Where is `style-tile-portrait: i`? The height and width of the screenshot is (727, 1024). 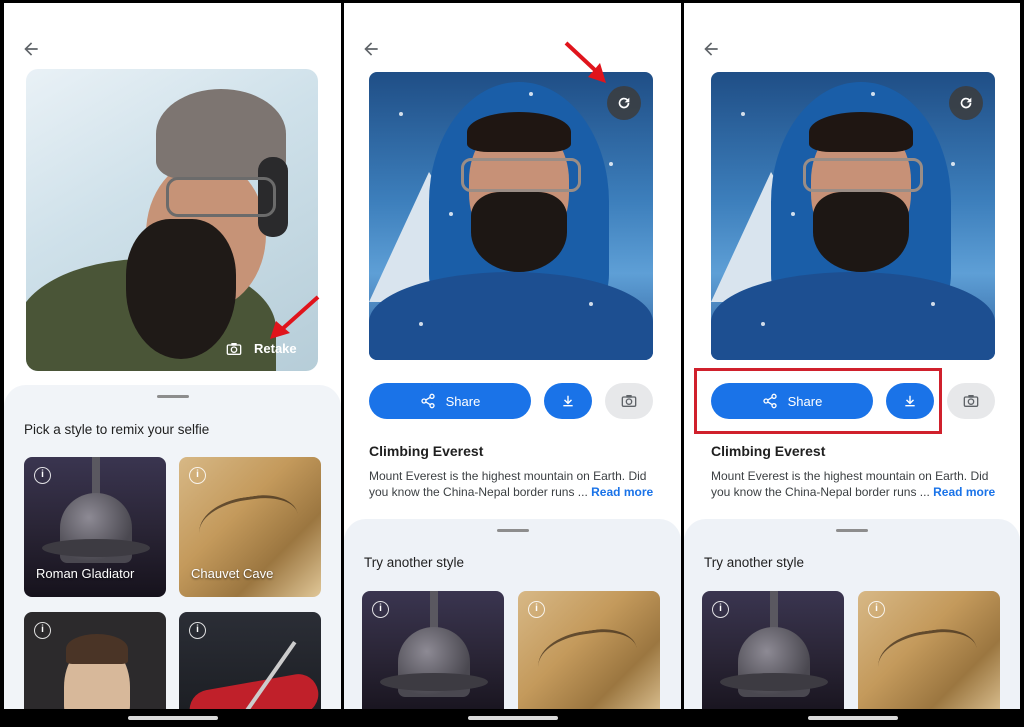
style-tile-portrait: i is located at coordinates (95, 660).